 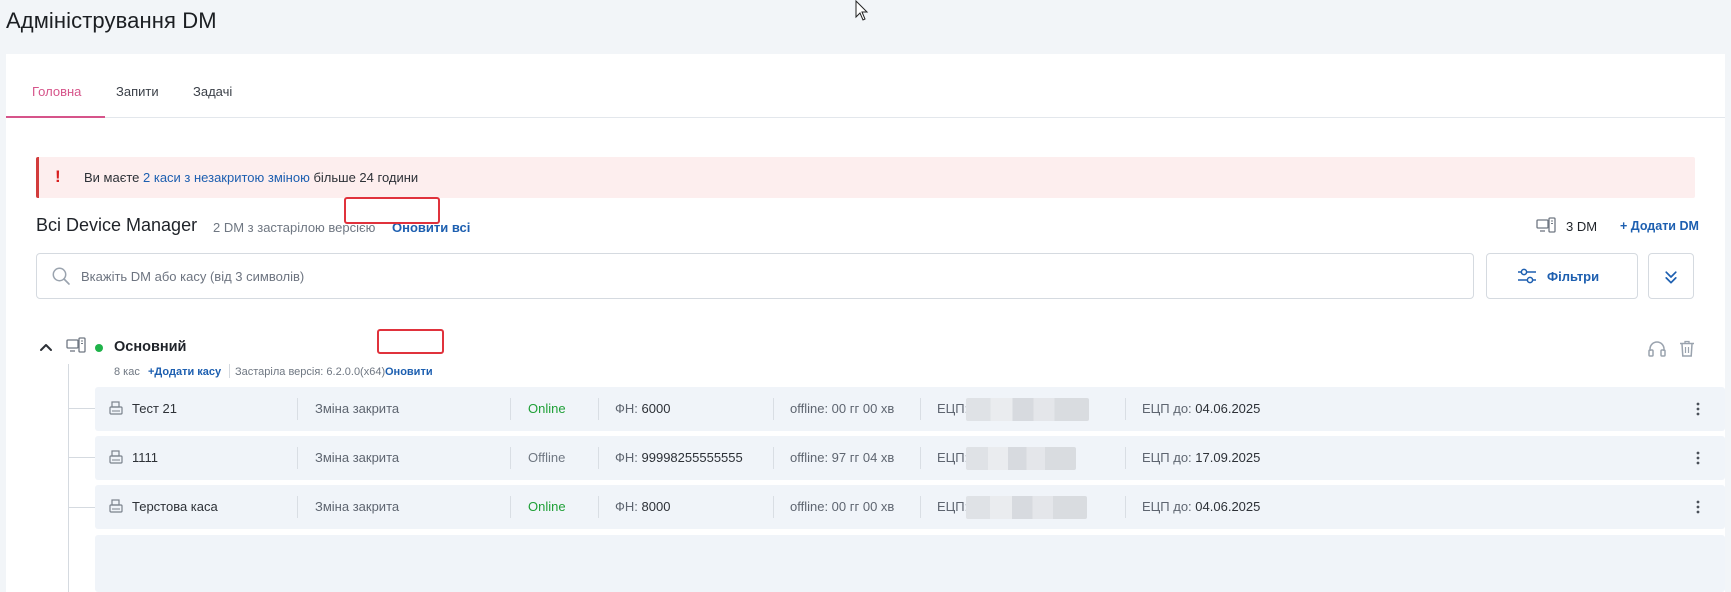 I want to click on unclosed-shifts-link: 2 каси з незакритою зміною, so click(x=226, y=177).